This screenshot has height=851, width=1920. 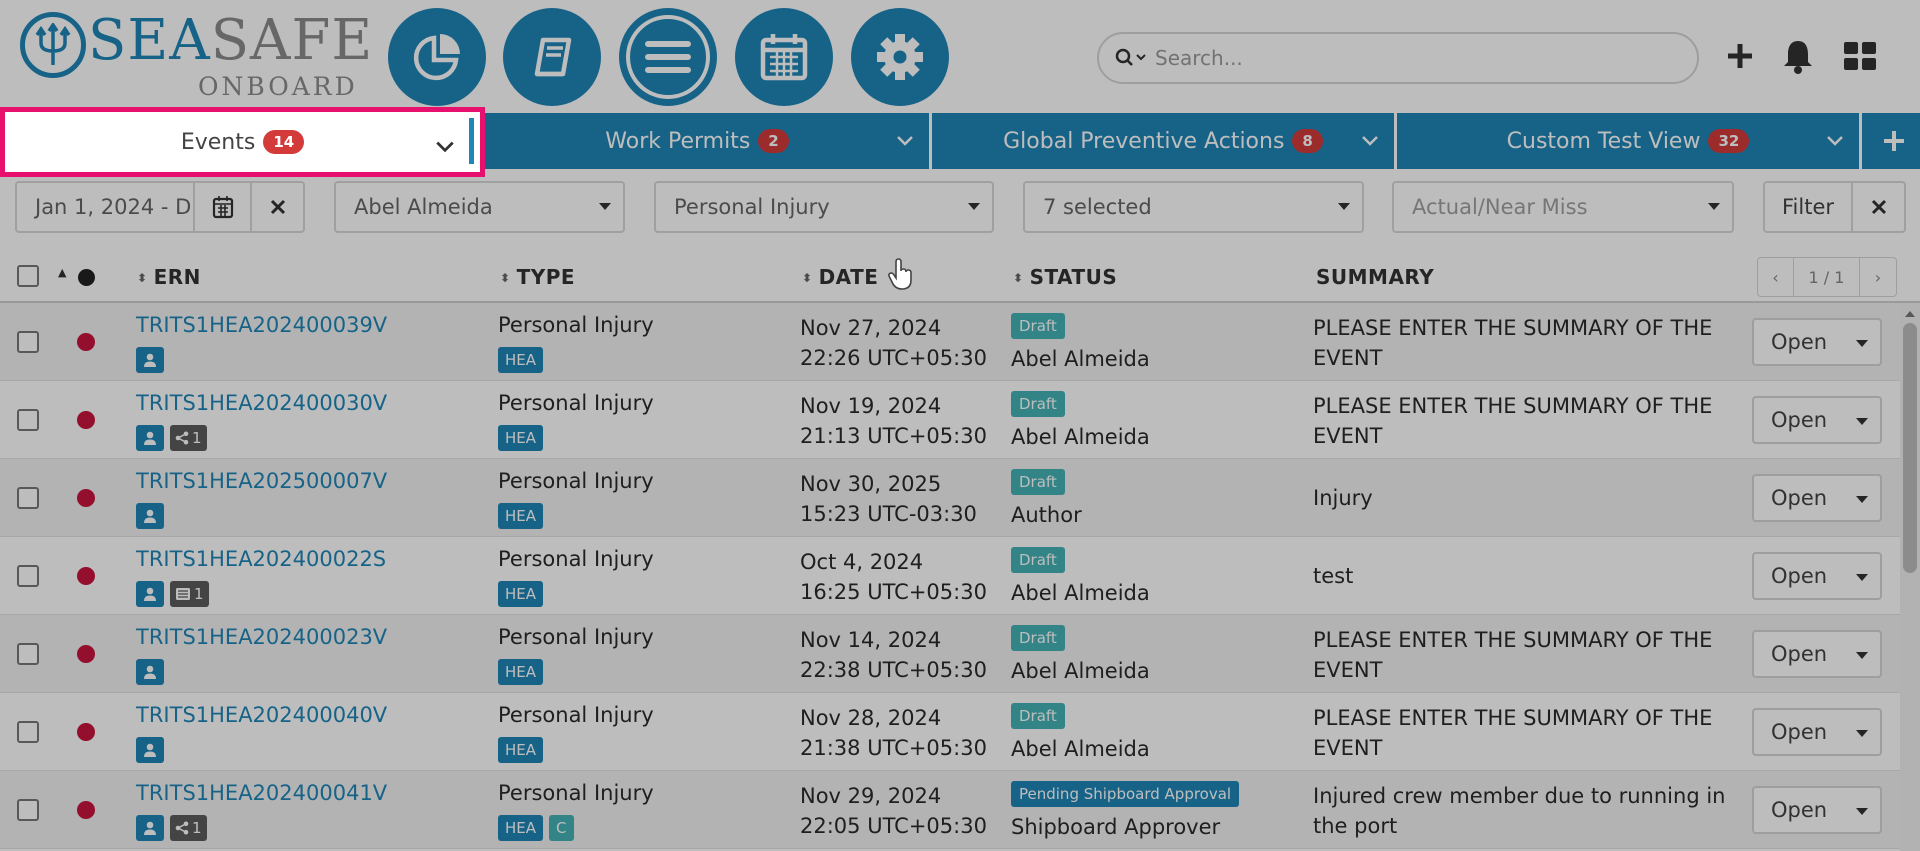 What do you see at coordinates (169, 277) in the screenshot?
I see `column-header-ern: ⬍ ERN` at bounding box center [169, 277].